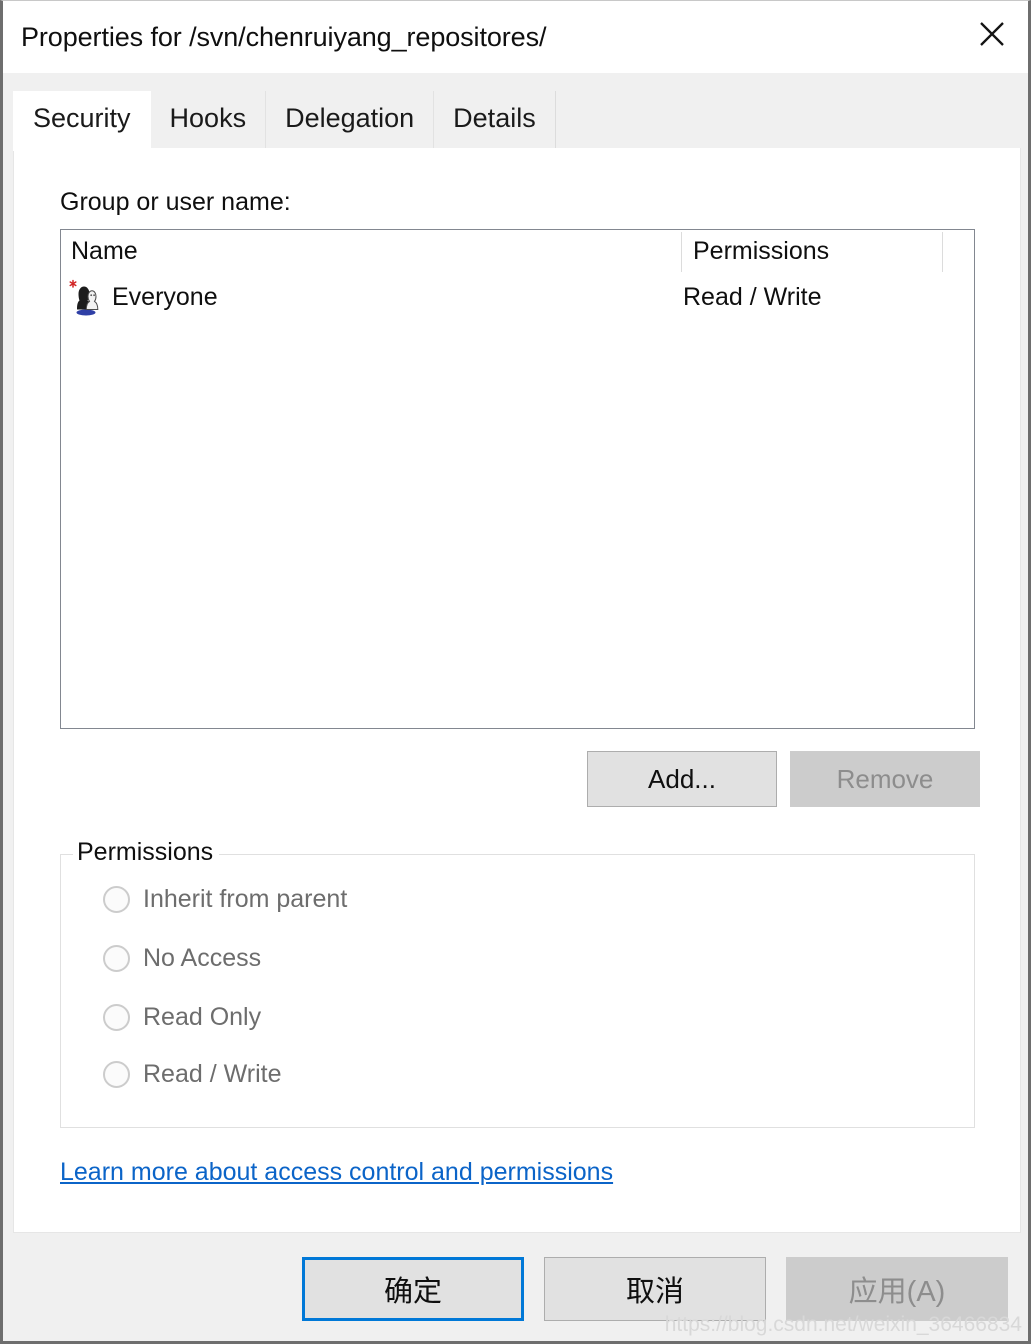 The width and height of the screenshot is (1031, 1344). What do you see at coordinates (82, 117) in the screenshot?
I see `tab-security-label: Security` at bounding box center [82, 117].